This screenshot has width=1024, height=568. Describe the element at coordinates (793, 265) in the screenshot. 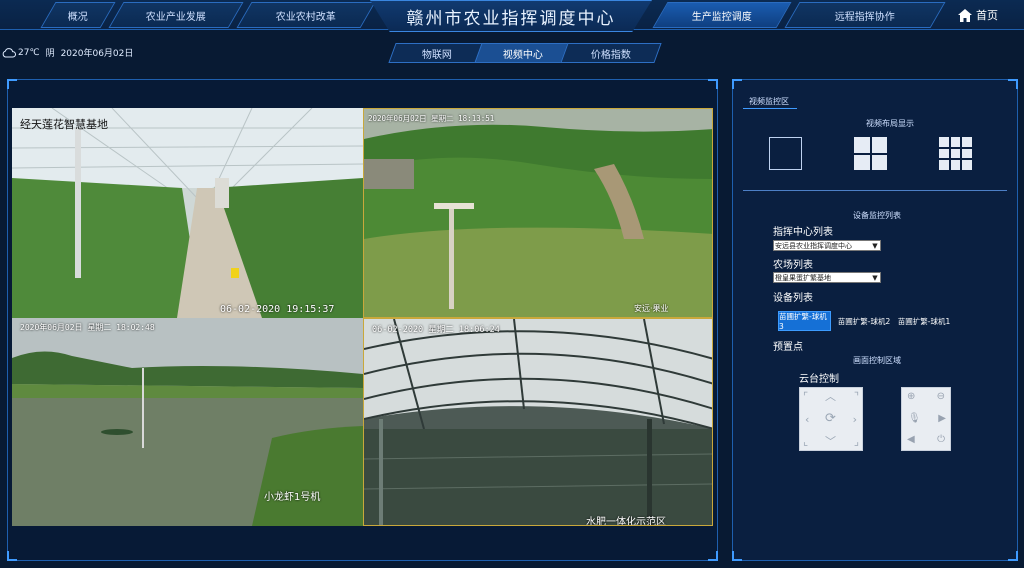

I see `farm-label: 农场列表` at that location.